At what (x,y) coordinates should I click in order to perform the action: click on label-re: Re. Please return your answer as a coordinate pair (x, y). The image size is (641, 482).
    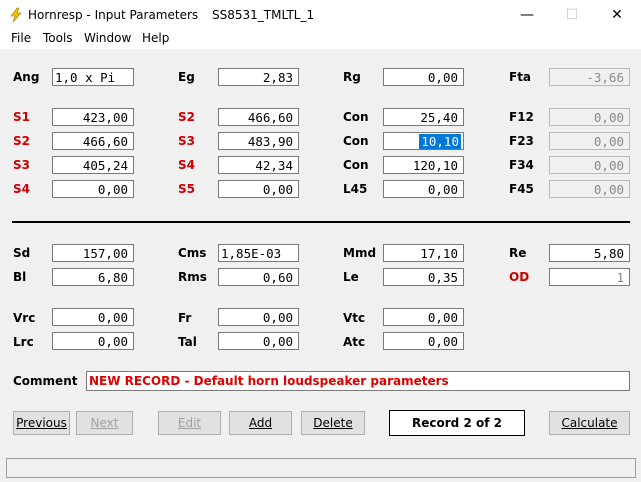
    Looking at the image, I should click on (518, 253).